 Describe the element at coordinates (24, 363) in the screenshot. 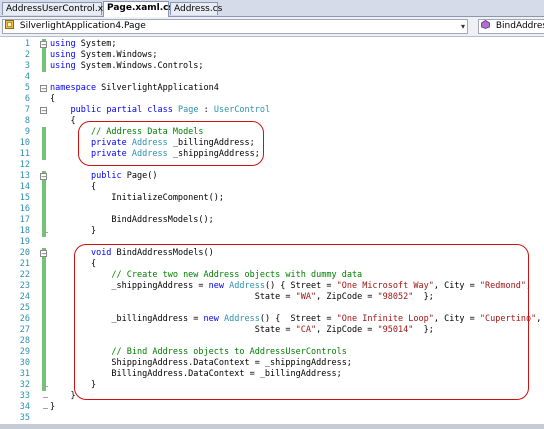

I see `line-number: 30` at that location.